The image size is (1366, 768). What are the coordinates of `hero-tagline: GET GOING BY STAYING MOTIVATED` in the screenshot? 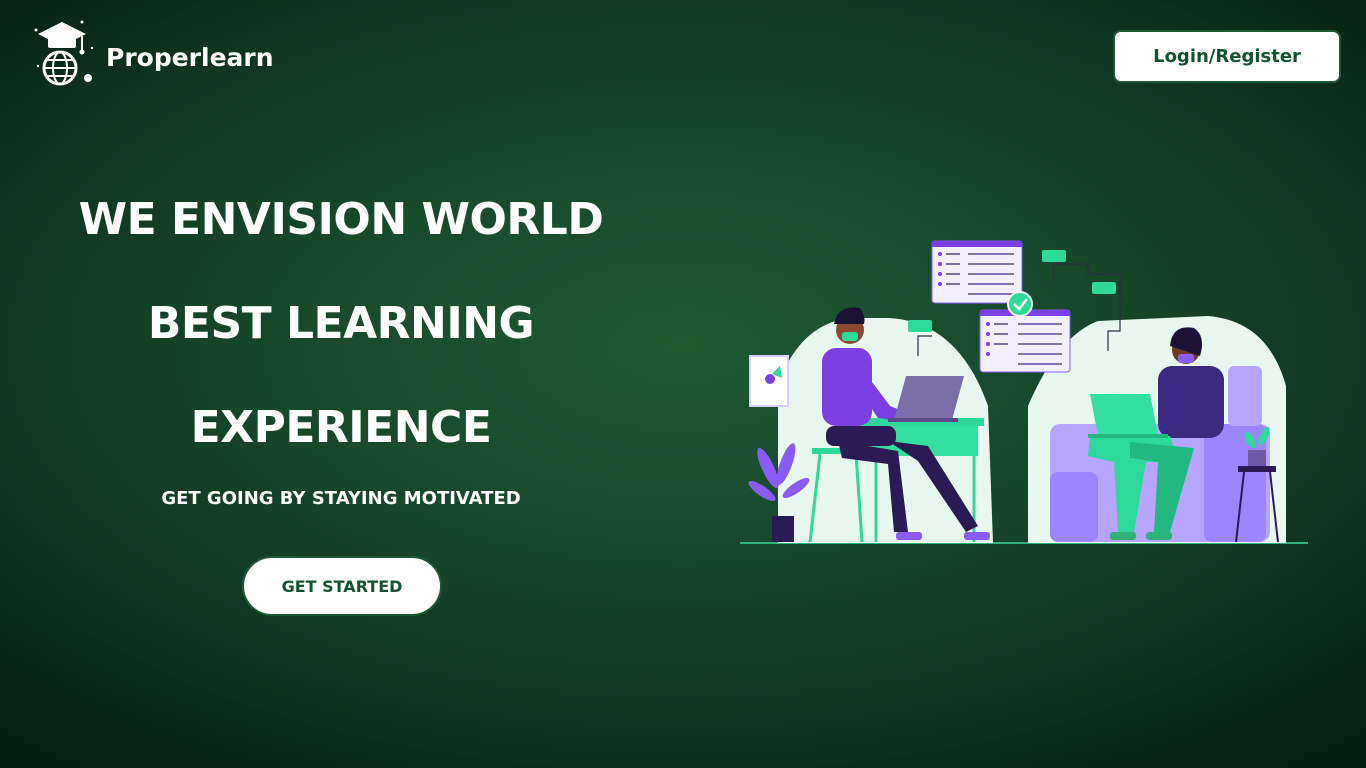 It's located at (341, 498).